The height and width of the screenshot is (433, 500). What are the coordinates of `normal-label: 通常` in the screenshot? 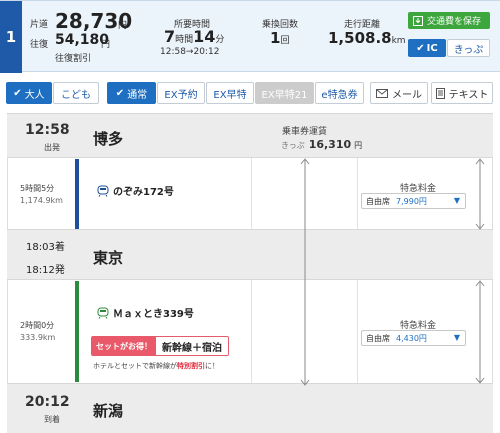 It's located at (137, 95).